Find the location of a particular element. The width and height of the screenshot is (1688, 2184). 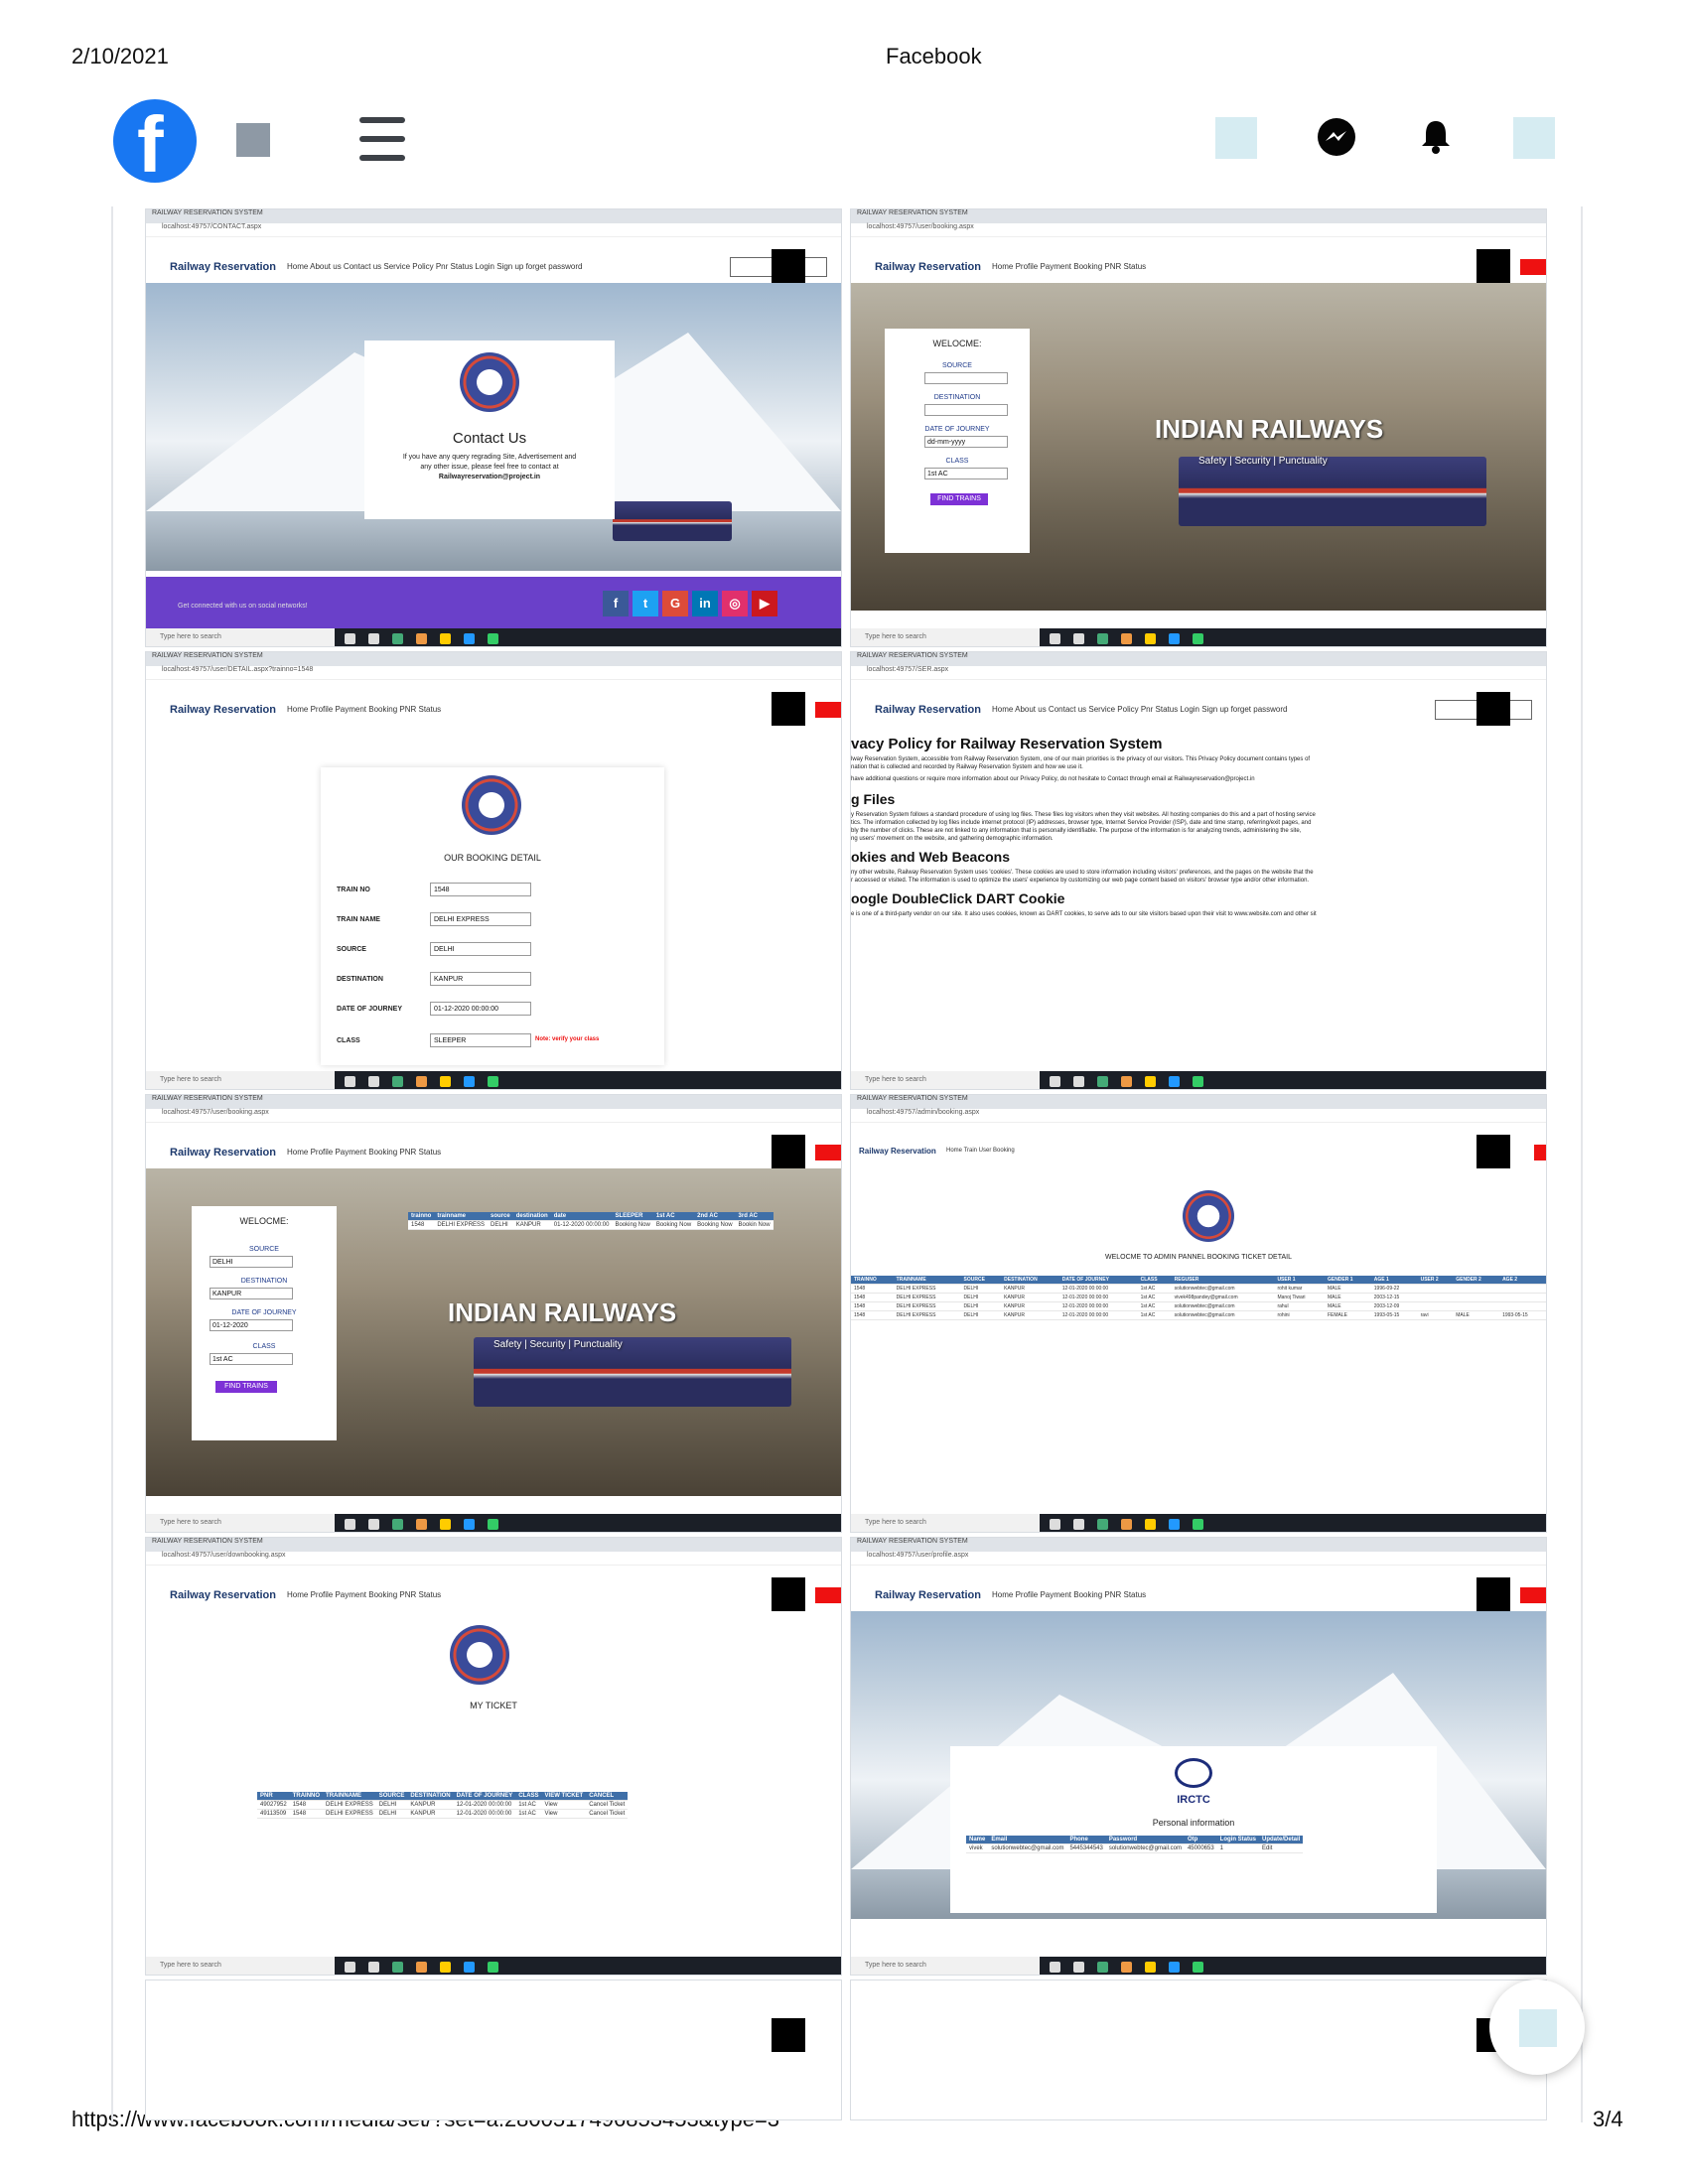

doubleclick-heading: oogle DoubleClick DART Cookie is located at coordinates (958, 898).